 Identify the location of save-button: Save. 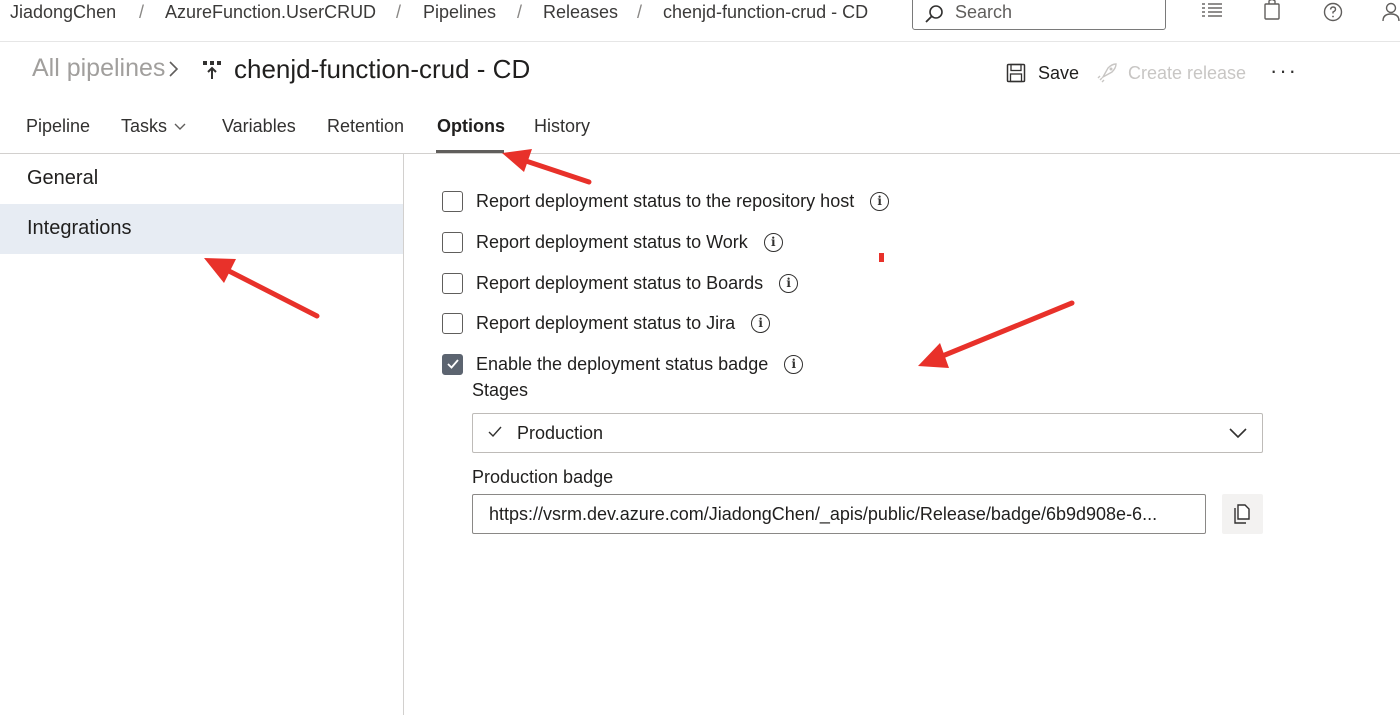
(1042, 73).